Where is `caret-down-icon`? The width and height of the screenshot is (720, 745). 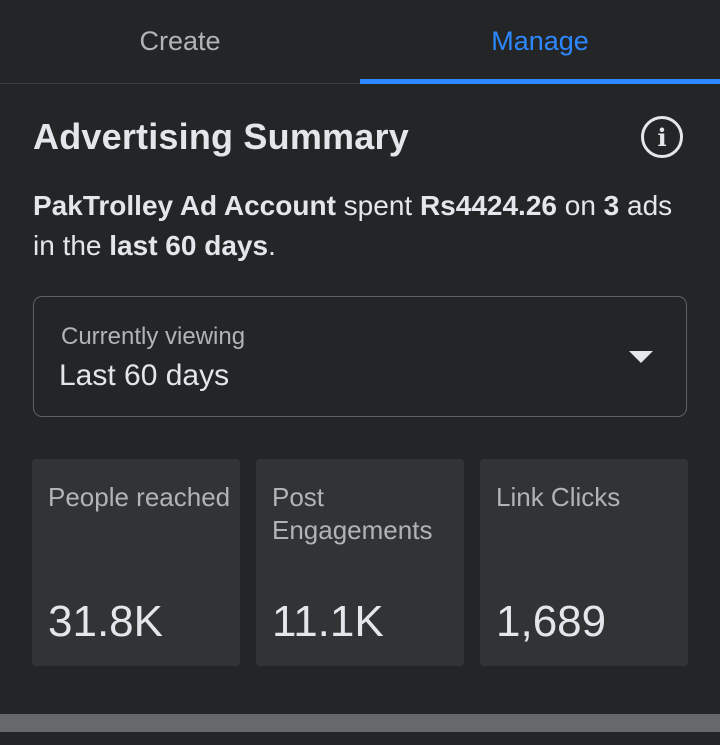 caret-down-icon is located at coordinates (641, 357).